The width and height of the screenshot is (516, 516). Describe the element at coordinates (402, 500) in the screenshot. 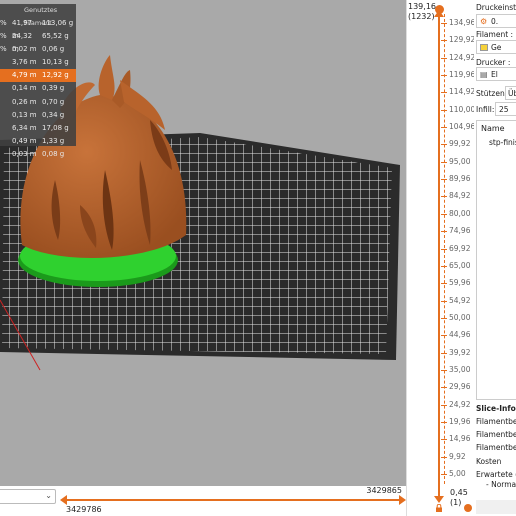

I see `slider-right-arrow-icon` at that location.